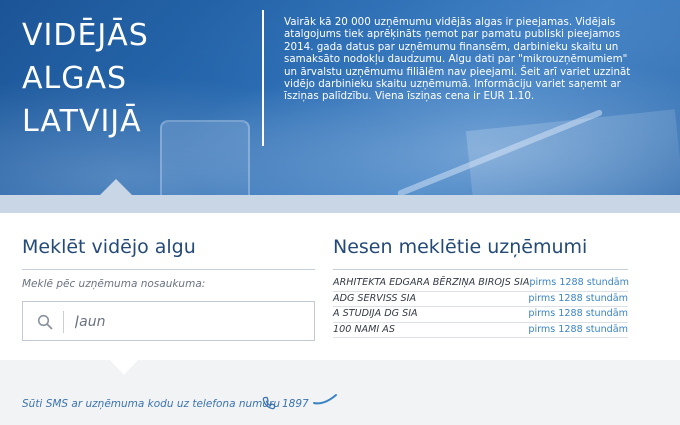 Image resolution: width=680 pixels, height=425 pixels. Describe the element at coordinates (375, 314) in the screenshot. I see `recent-company-name: A STUDIJA DG SIA` at that location.